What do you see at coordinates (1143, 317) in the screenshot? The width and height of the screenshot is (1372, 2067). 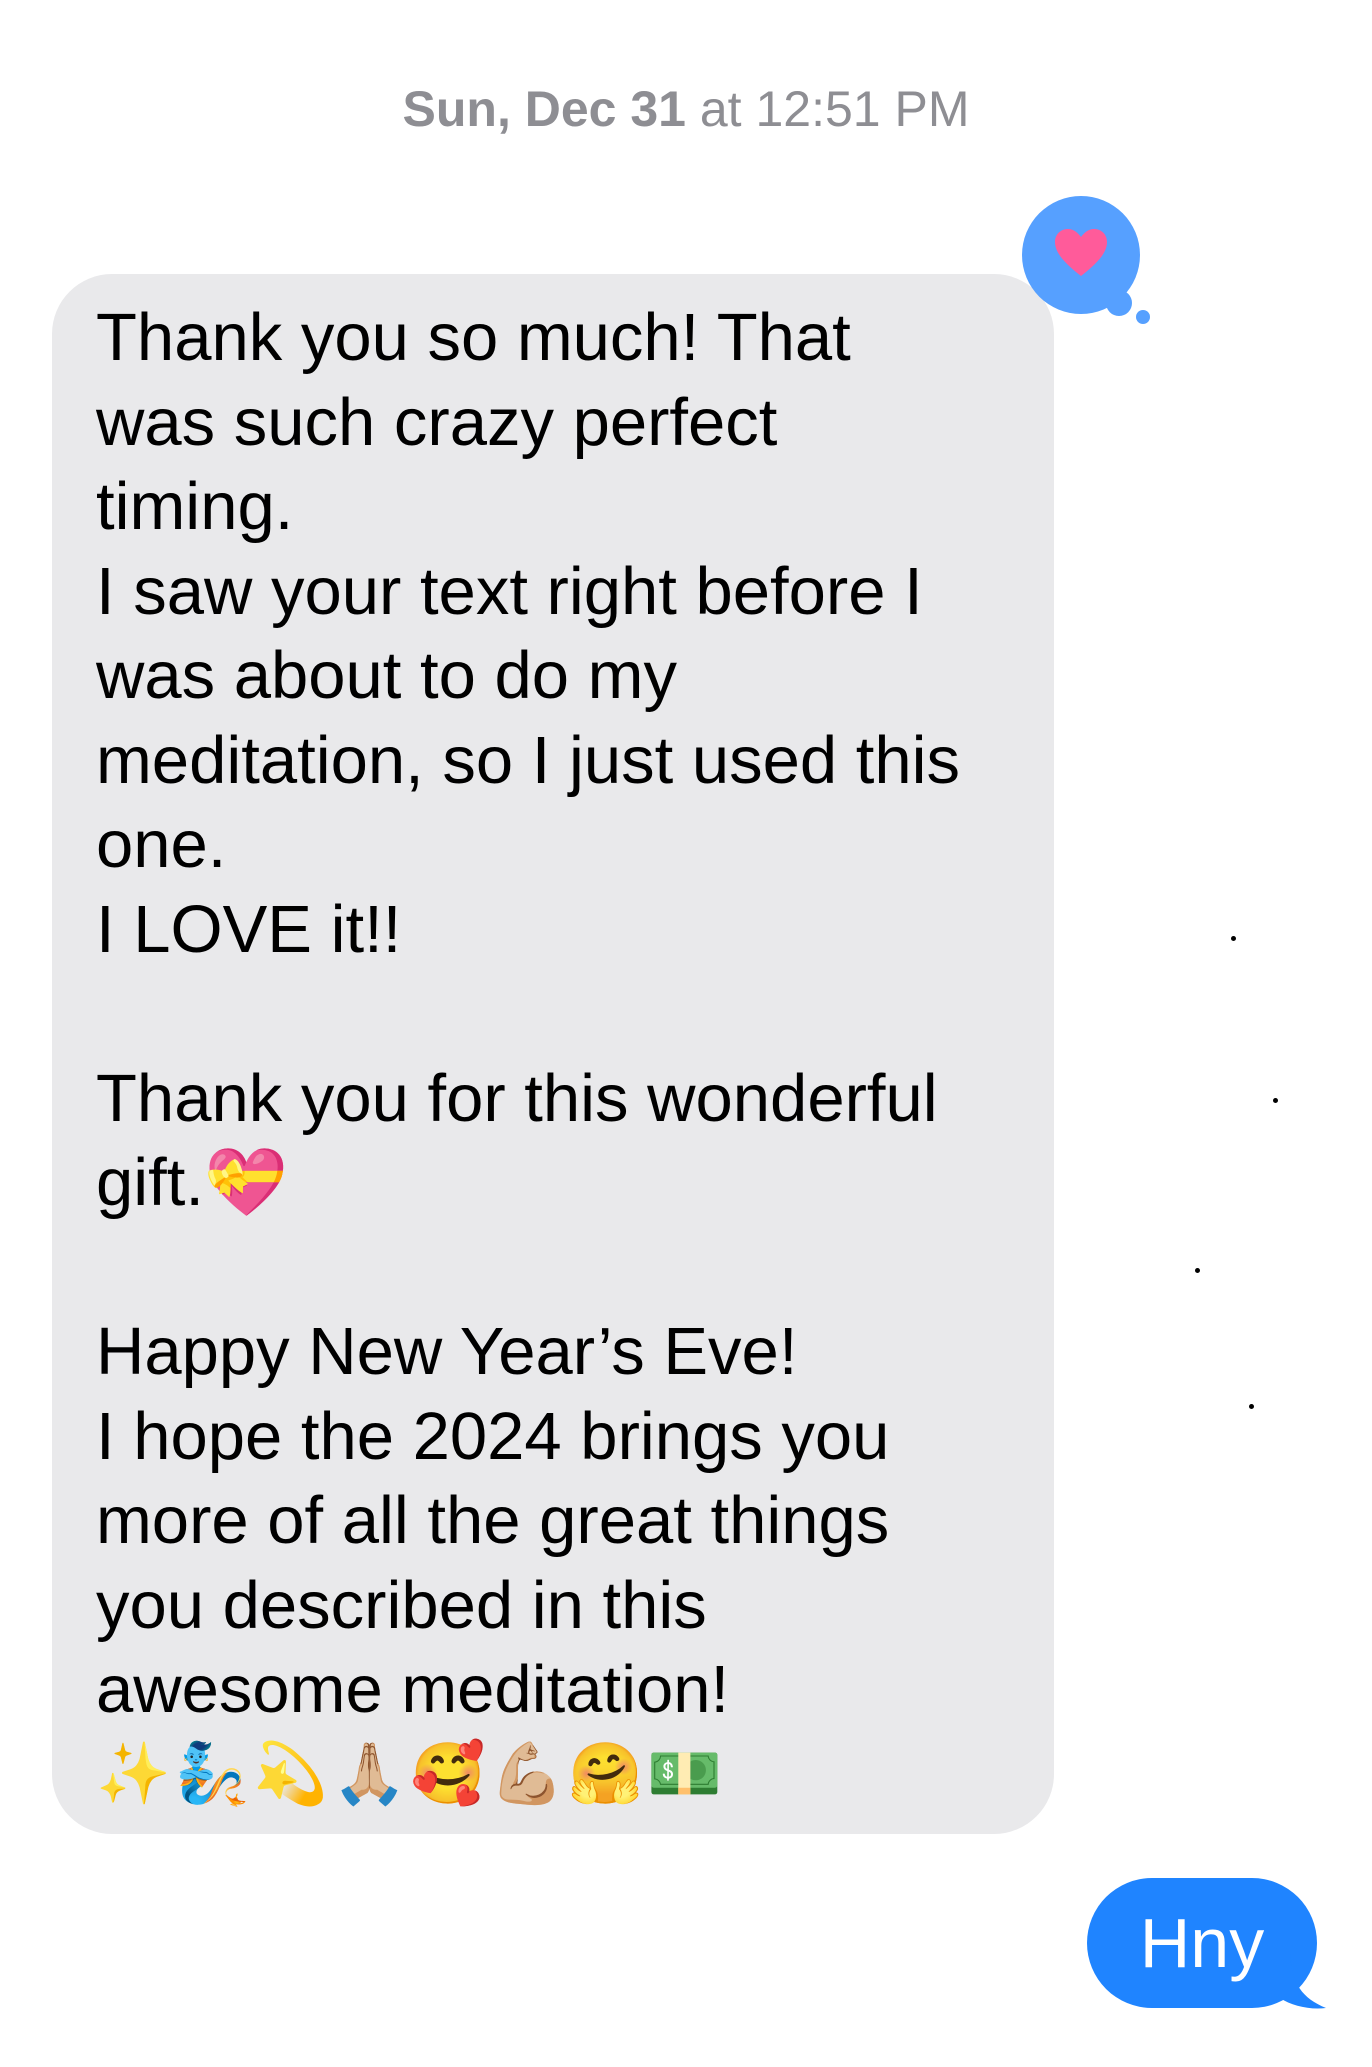 I see `tapback-tail-dot` at bounding box center [1143, 317].